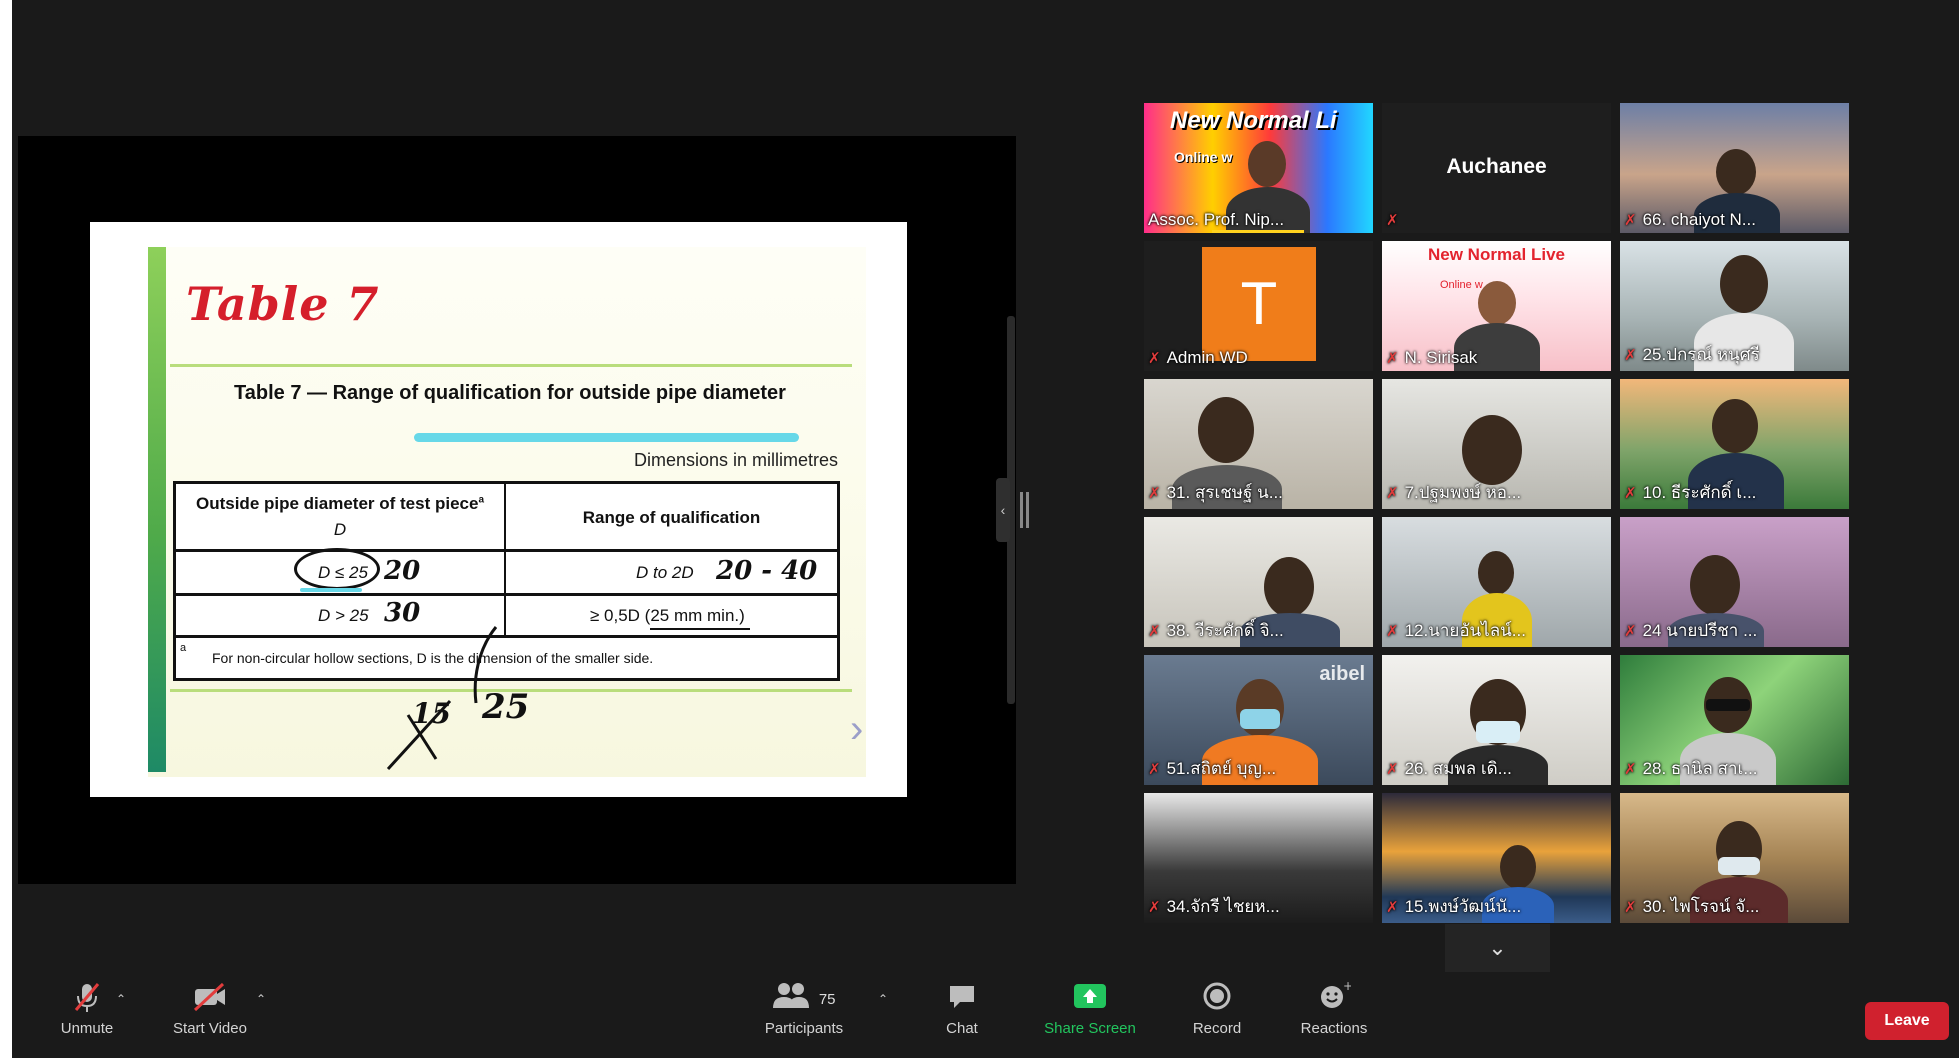  Describe the element at coordinates (1496, 254) in the screenshot. I see `tile-banner: New Normal Live` at that location.